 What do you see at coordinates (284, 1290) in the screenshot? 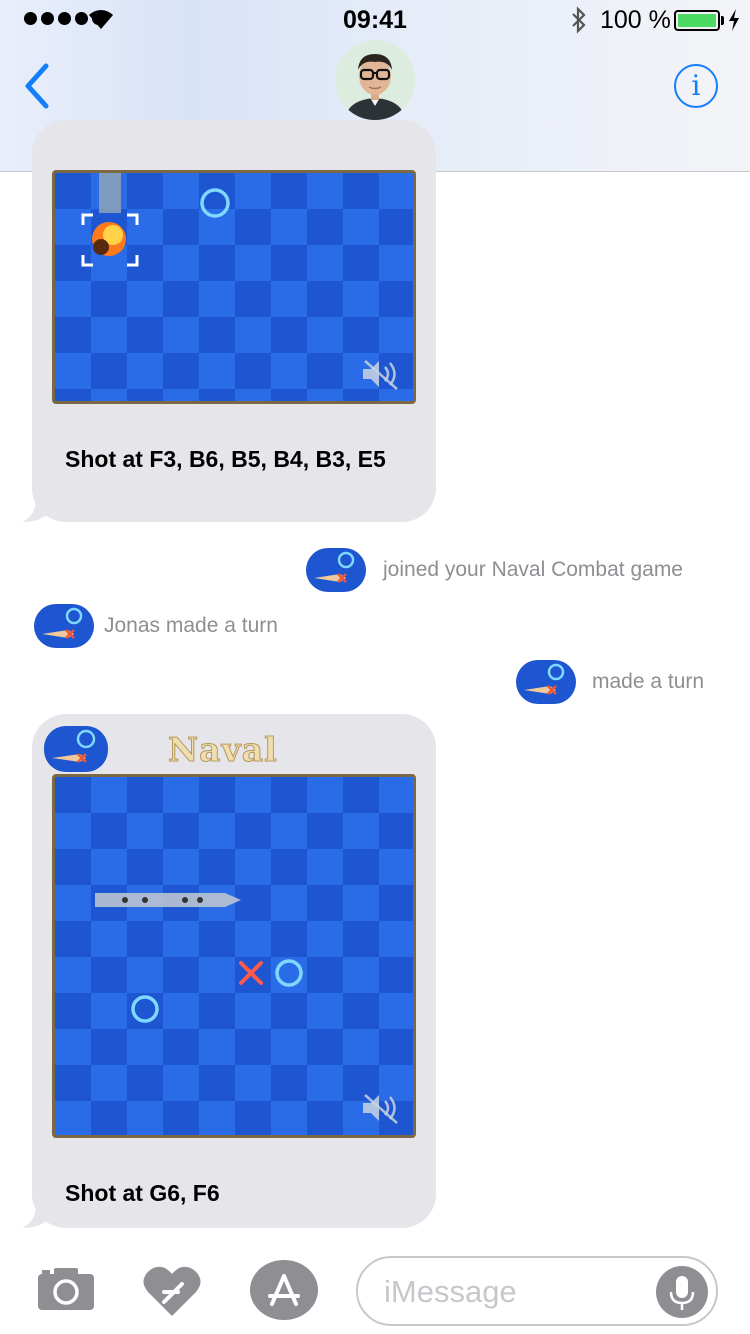
I see `app-store-icon` at bounding box center [284, 1290].